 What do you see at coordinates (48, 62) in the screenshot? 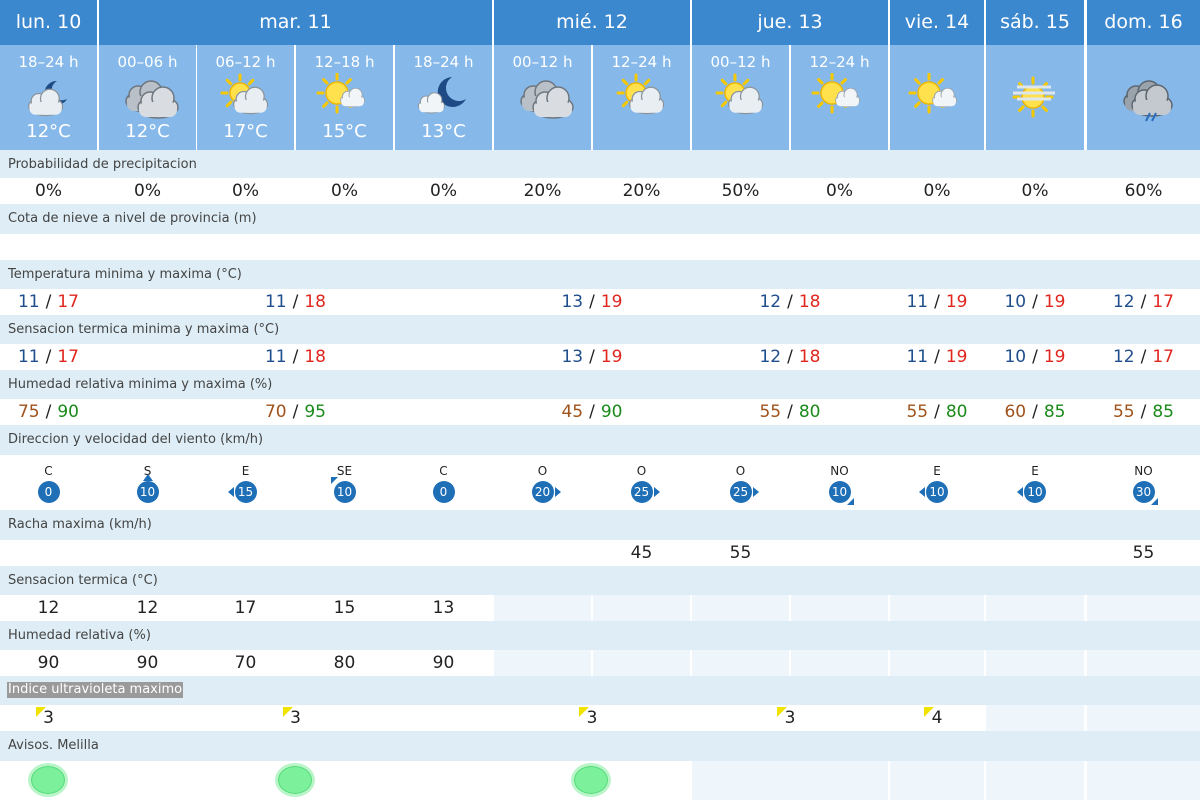
I see `period-time: 18–24 h` at bounding box center [48, 62].